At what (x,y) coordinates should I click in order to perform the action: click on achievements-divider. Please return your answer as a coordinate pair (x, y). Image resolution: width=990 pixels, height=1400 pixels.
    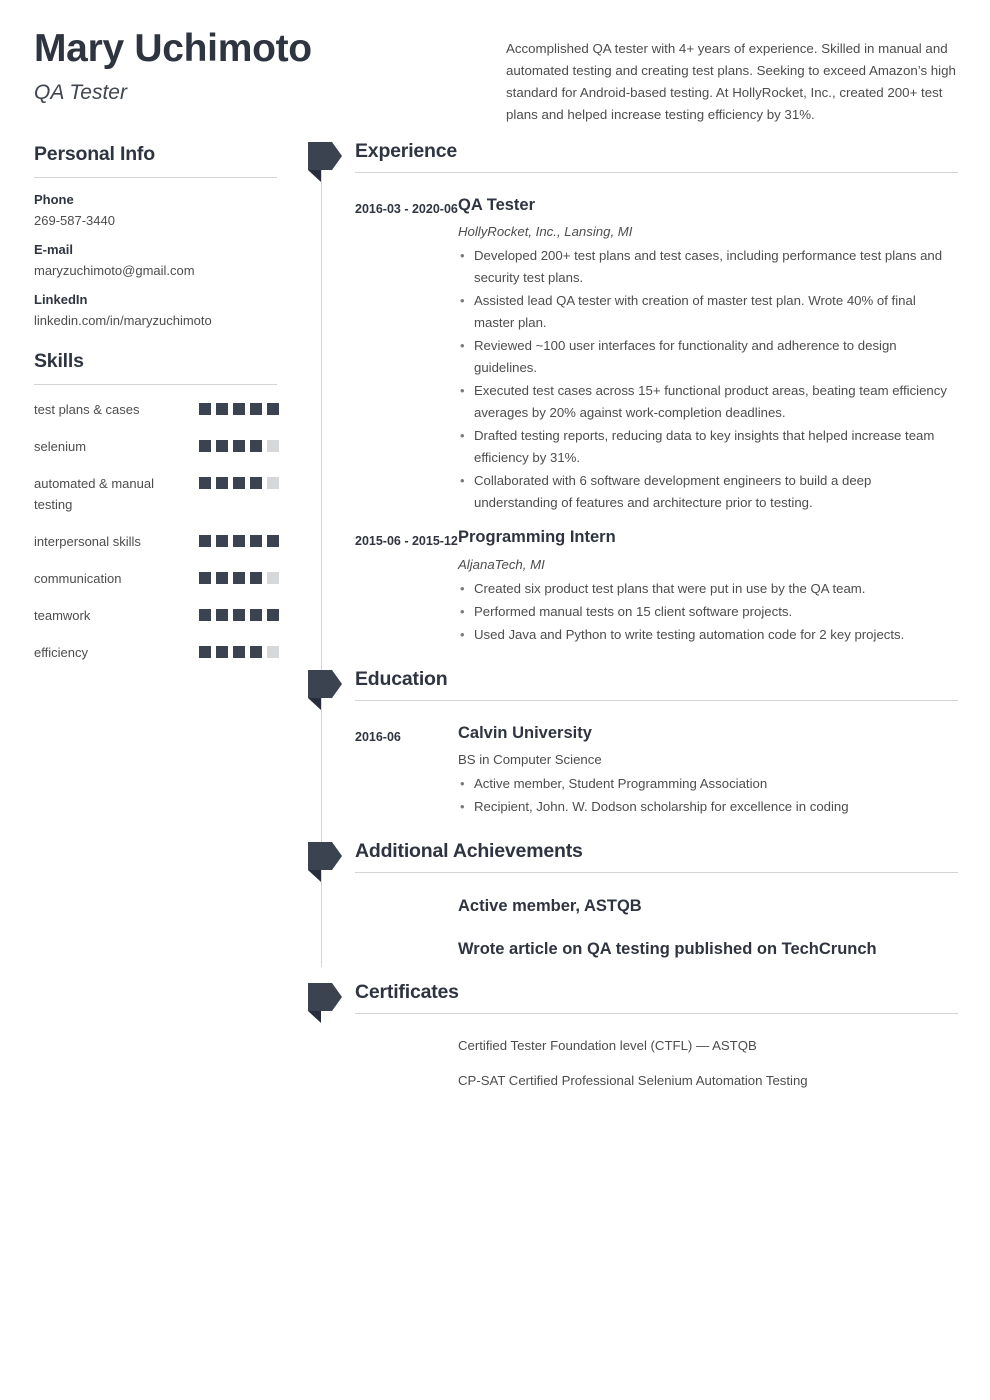
    Looking at the image, I should click on (656, 873).